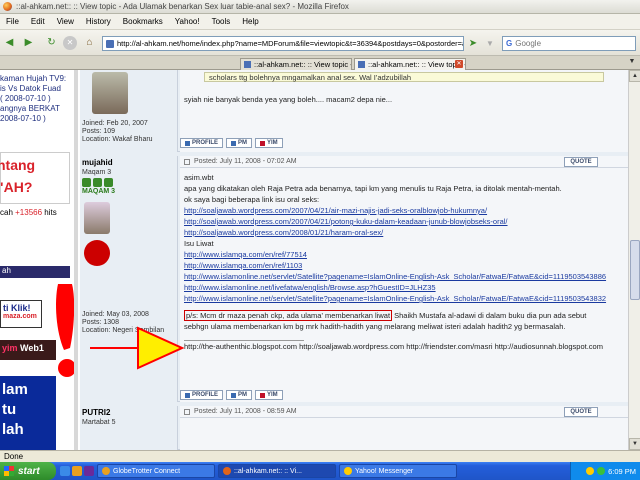 This screenshot has width=640, height=480. What do you see at coordinates (404, 162) in the screenshot?
I see `post-header: Posted: July 11, 2008 - 07:02 AM` at bounding box center [404, 162].